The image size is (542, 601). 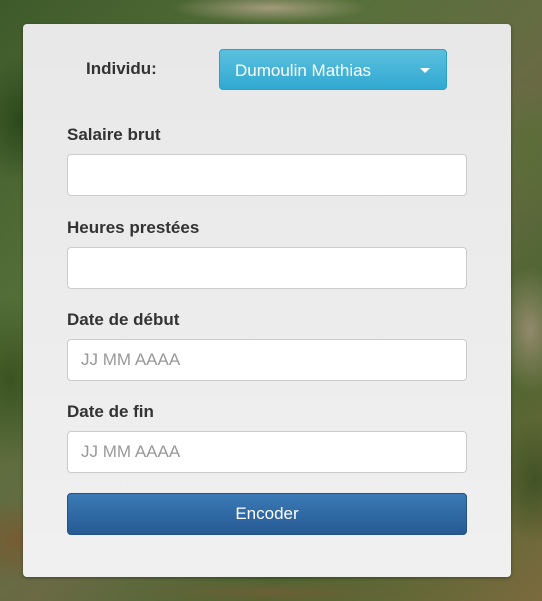 What do you see at coordinates (123, 319) in the screenshot?
I see `date-debut-label: Date de début` at bounding box center [123, 319].